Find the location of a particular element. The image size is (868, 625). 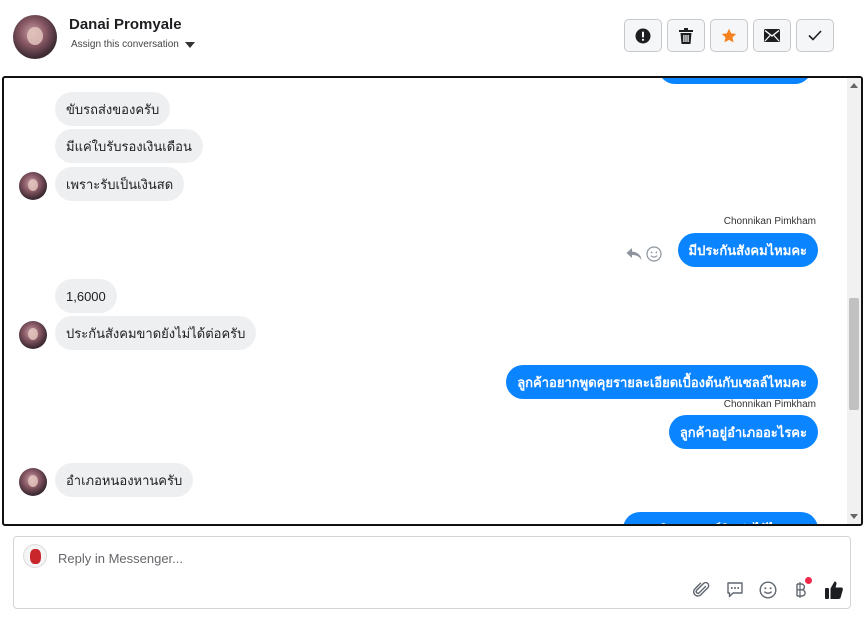

emoji-icon is located at coordinates (768, 590).